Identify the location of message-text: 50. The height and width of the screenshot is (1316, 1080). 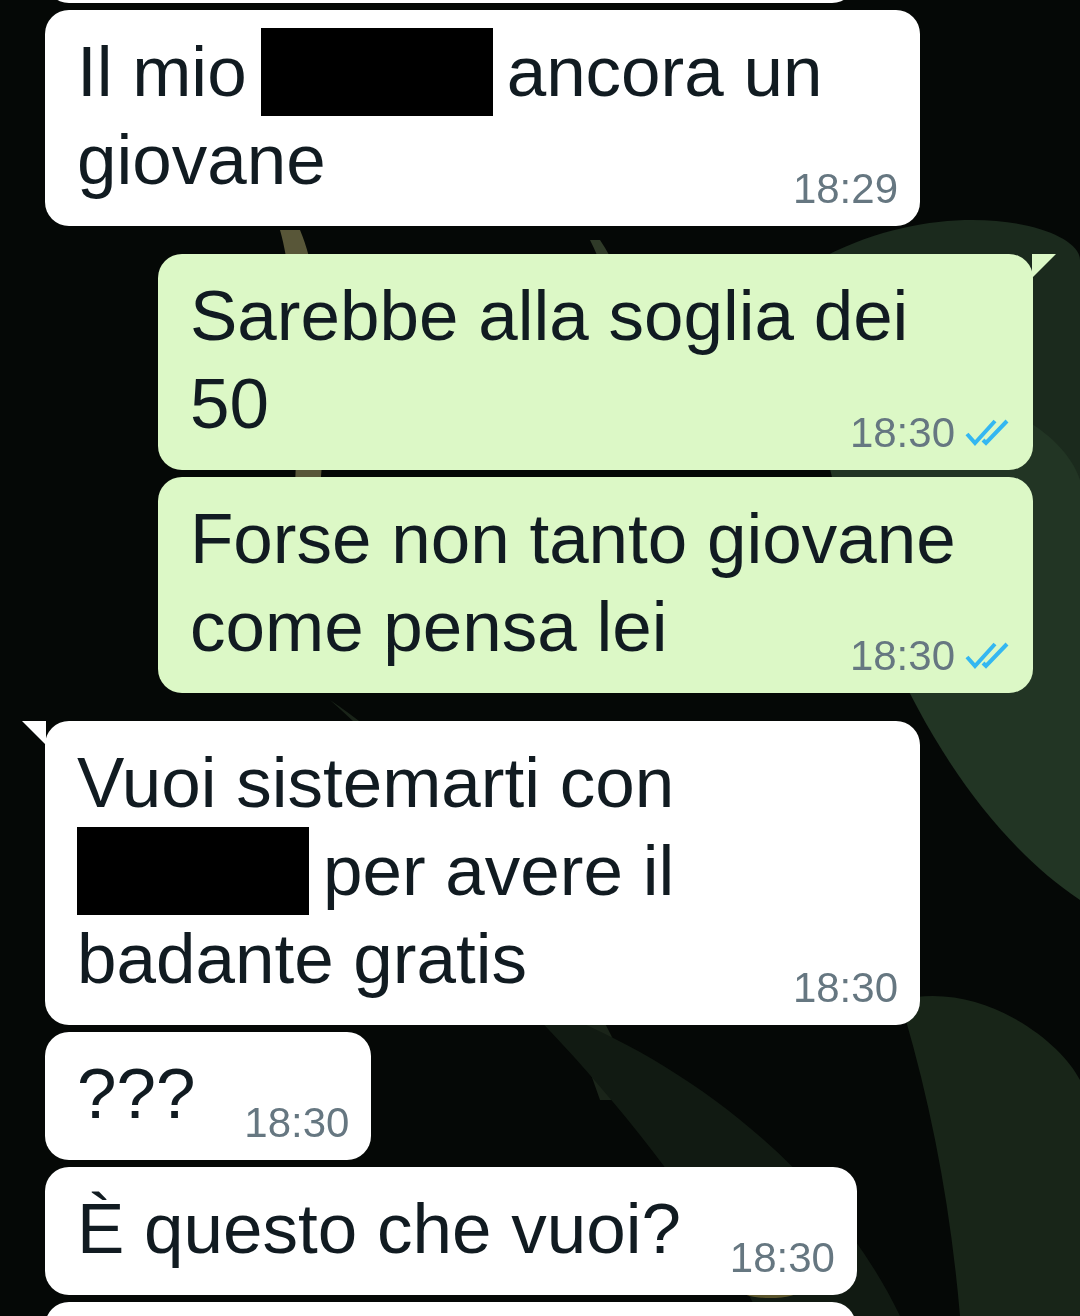
(229, 404).